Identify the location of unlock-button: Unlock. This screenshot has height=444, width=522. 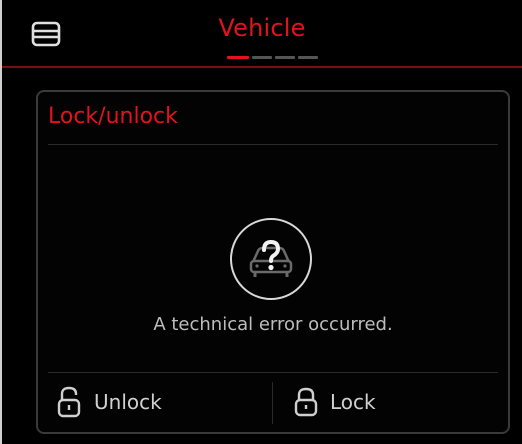
(109, 402).